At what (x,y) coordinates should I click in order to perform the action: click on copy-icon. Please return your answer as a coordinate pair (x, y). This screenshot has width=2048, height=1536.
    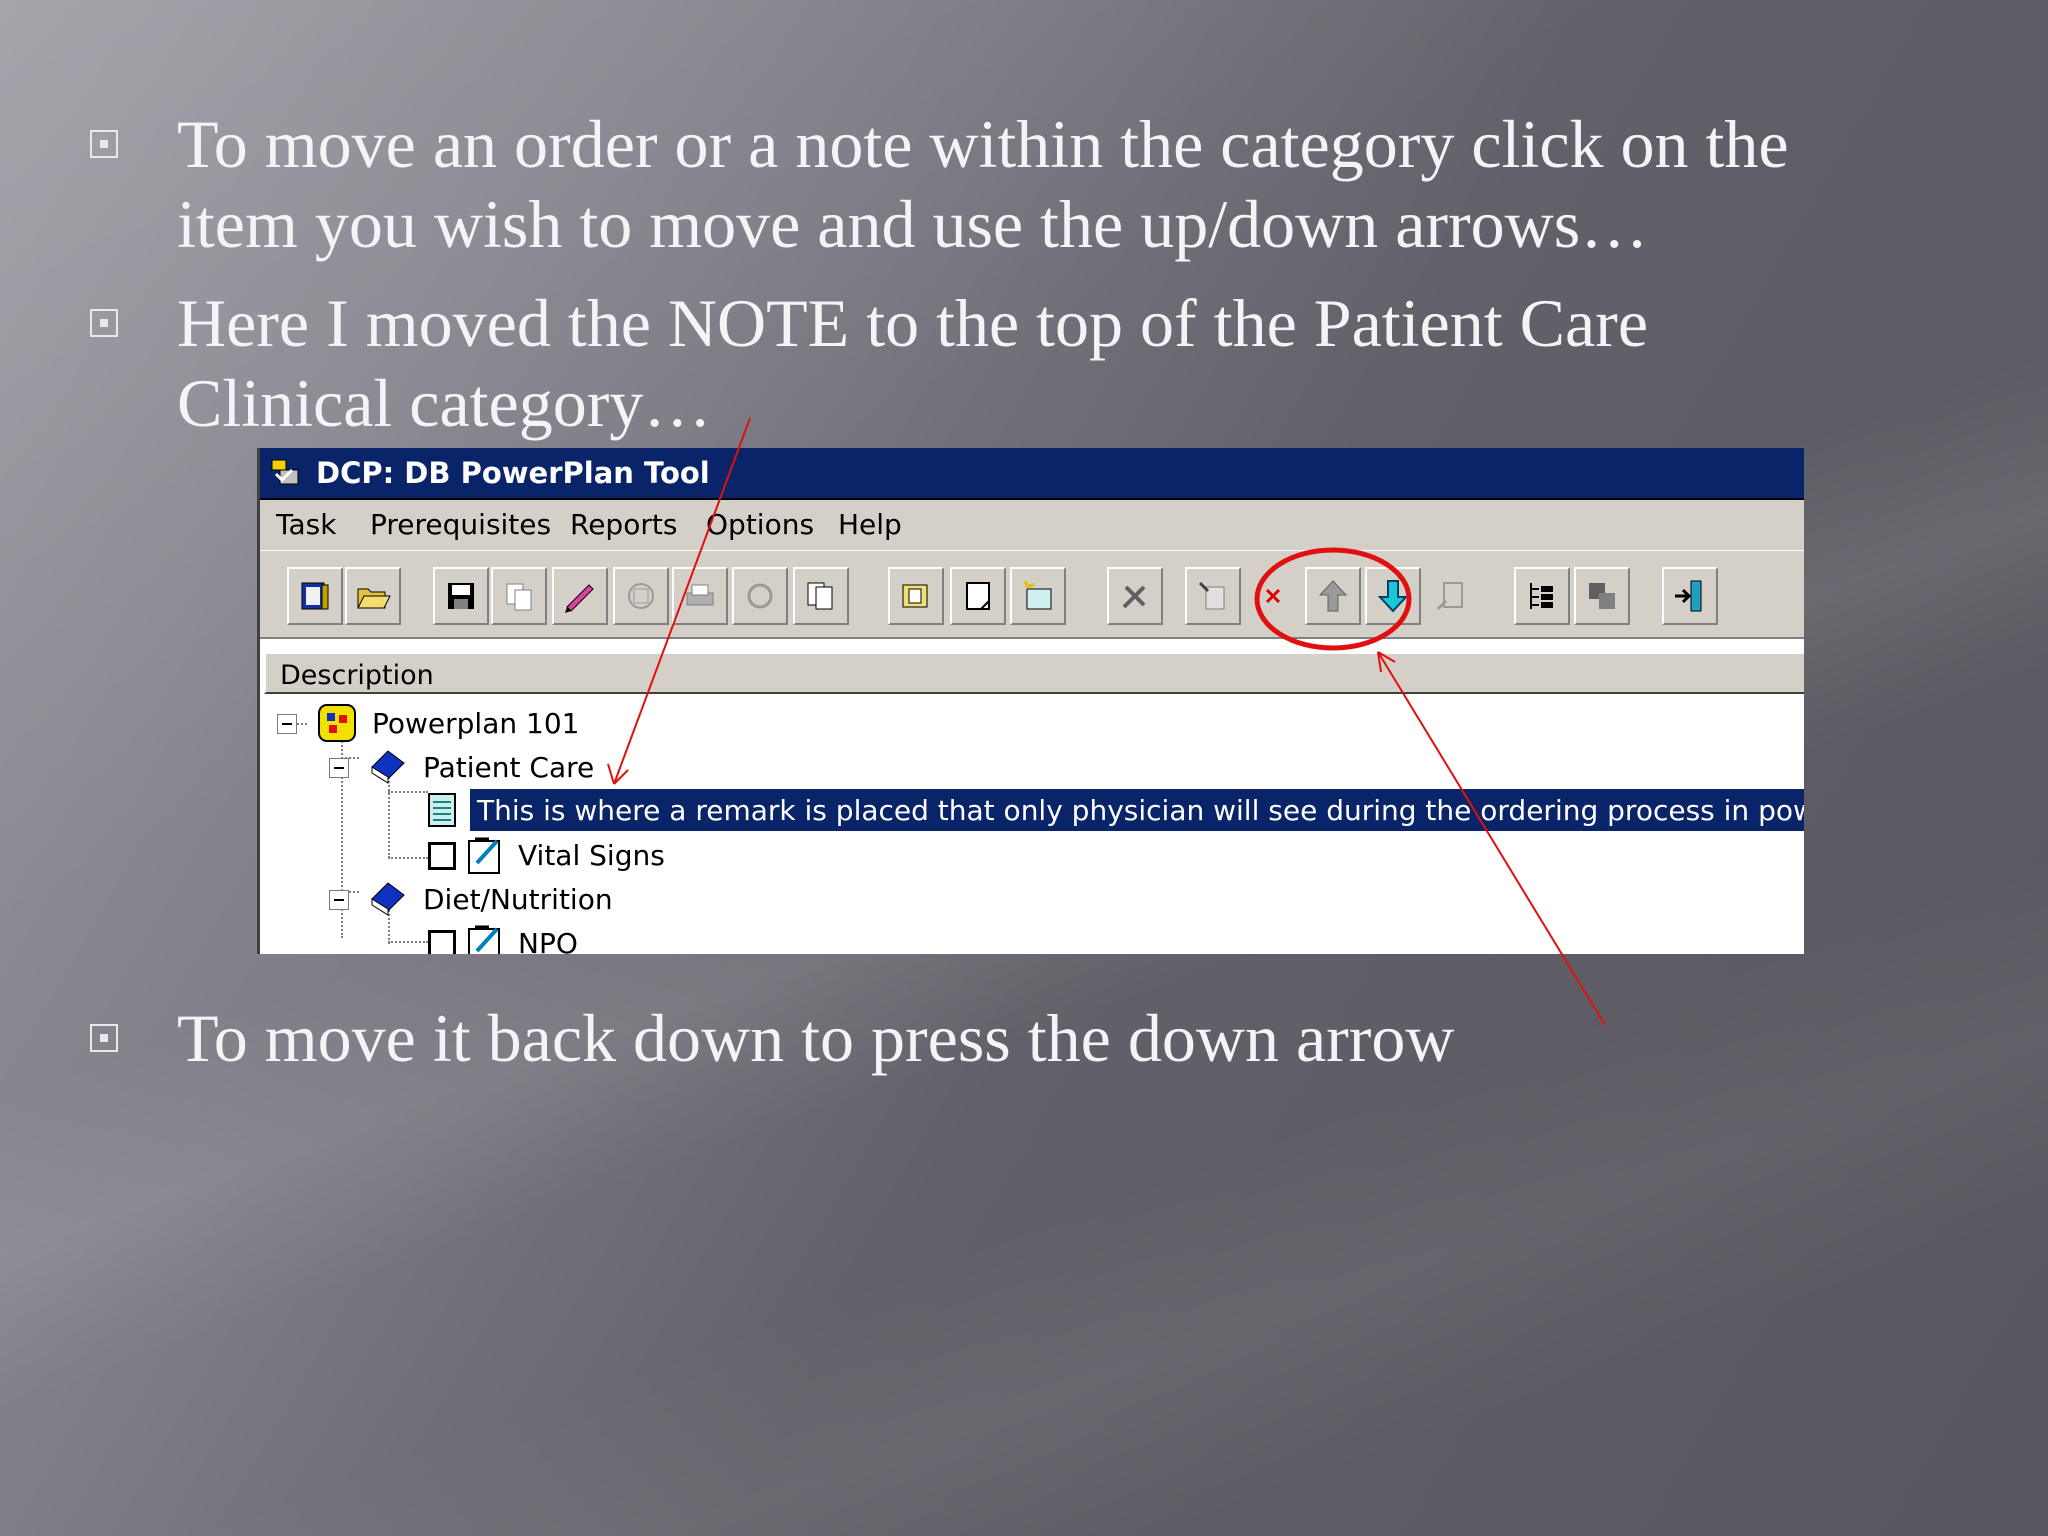
    Looking at the image, I should click on (519, 597).